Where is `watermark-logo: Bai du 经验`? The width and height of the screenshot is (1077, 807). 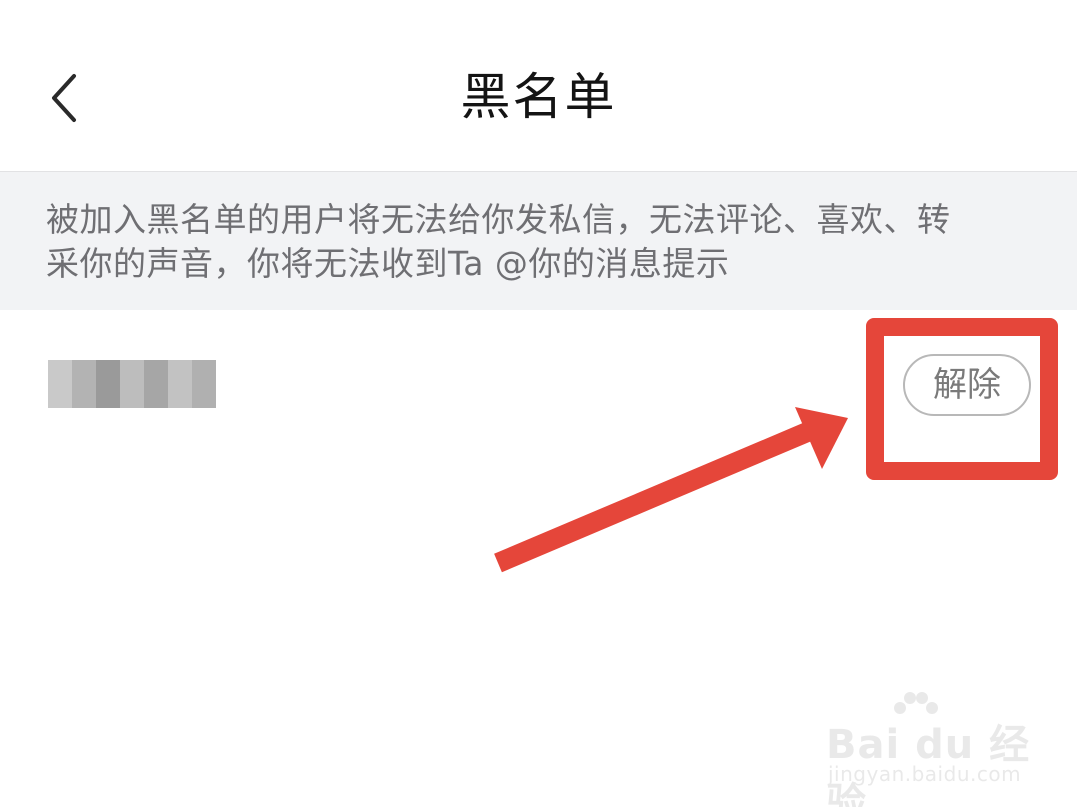 watermark-logo: Bai du 经验 is located at coordinates (928, 764).